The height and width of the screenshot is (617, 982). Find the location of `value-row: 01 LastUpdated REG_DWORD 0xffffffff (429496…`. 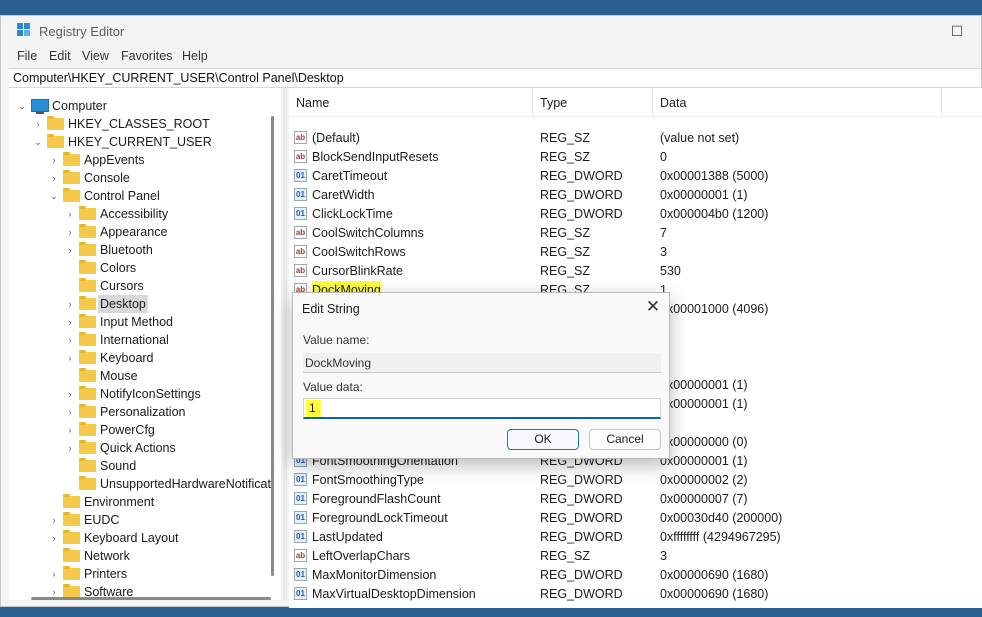

value-row: 01 LastUpdated REG_DWORD 0xffffffff (429496… is located at coordinates (635, 537).